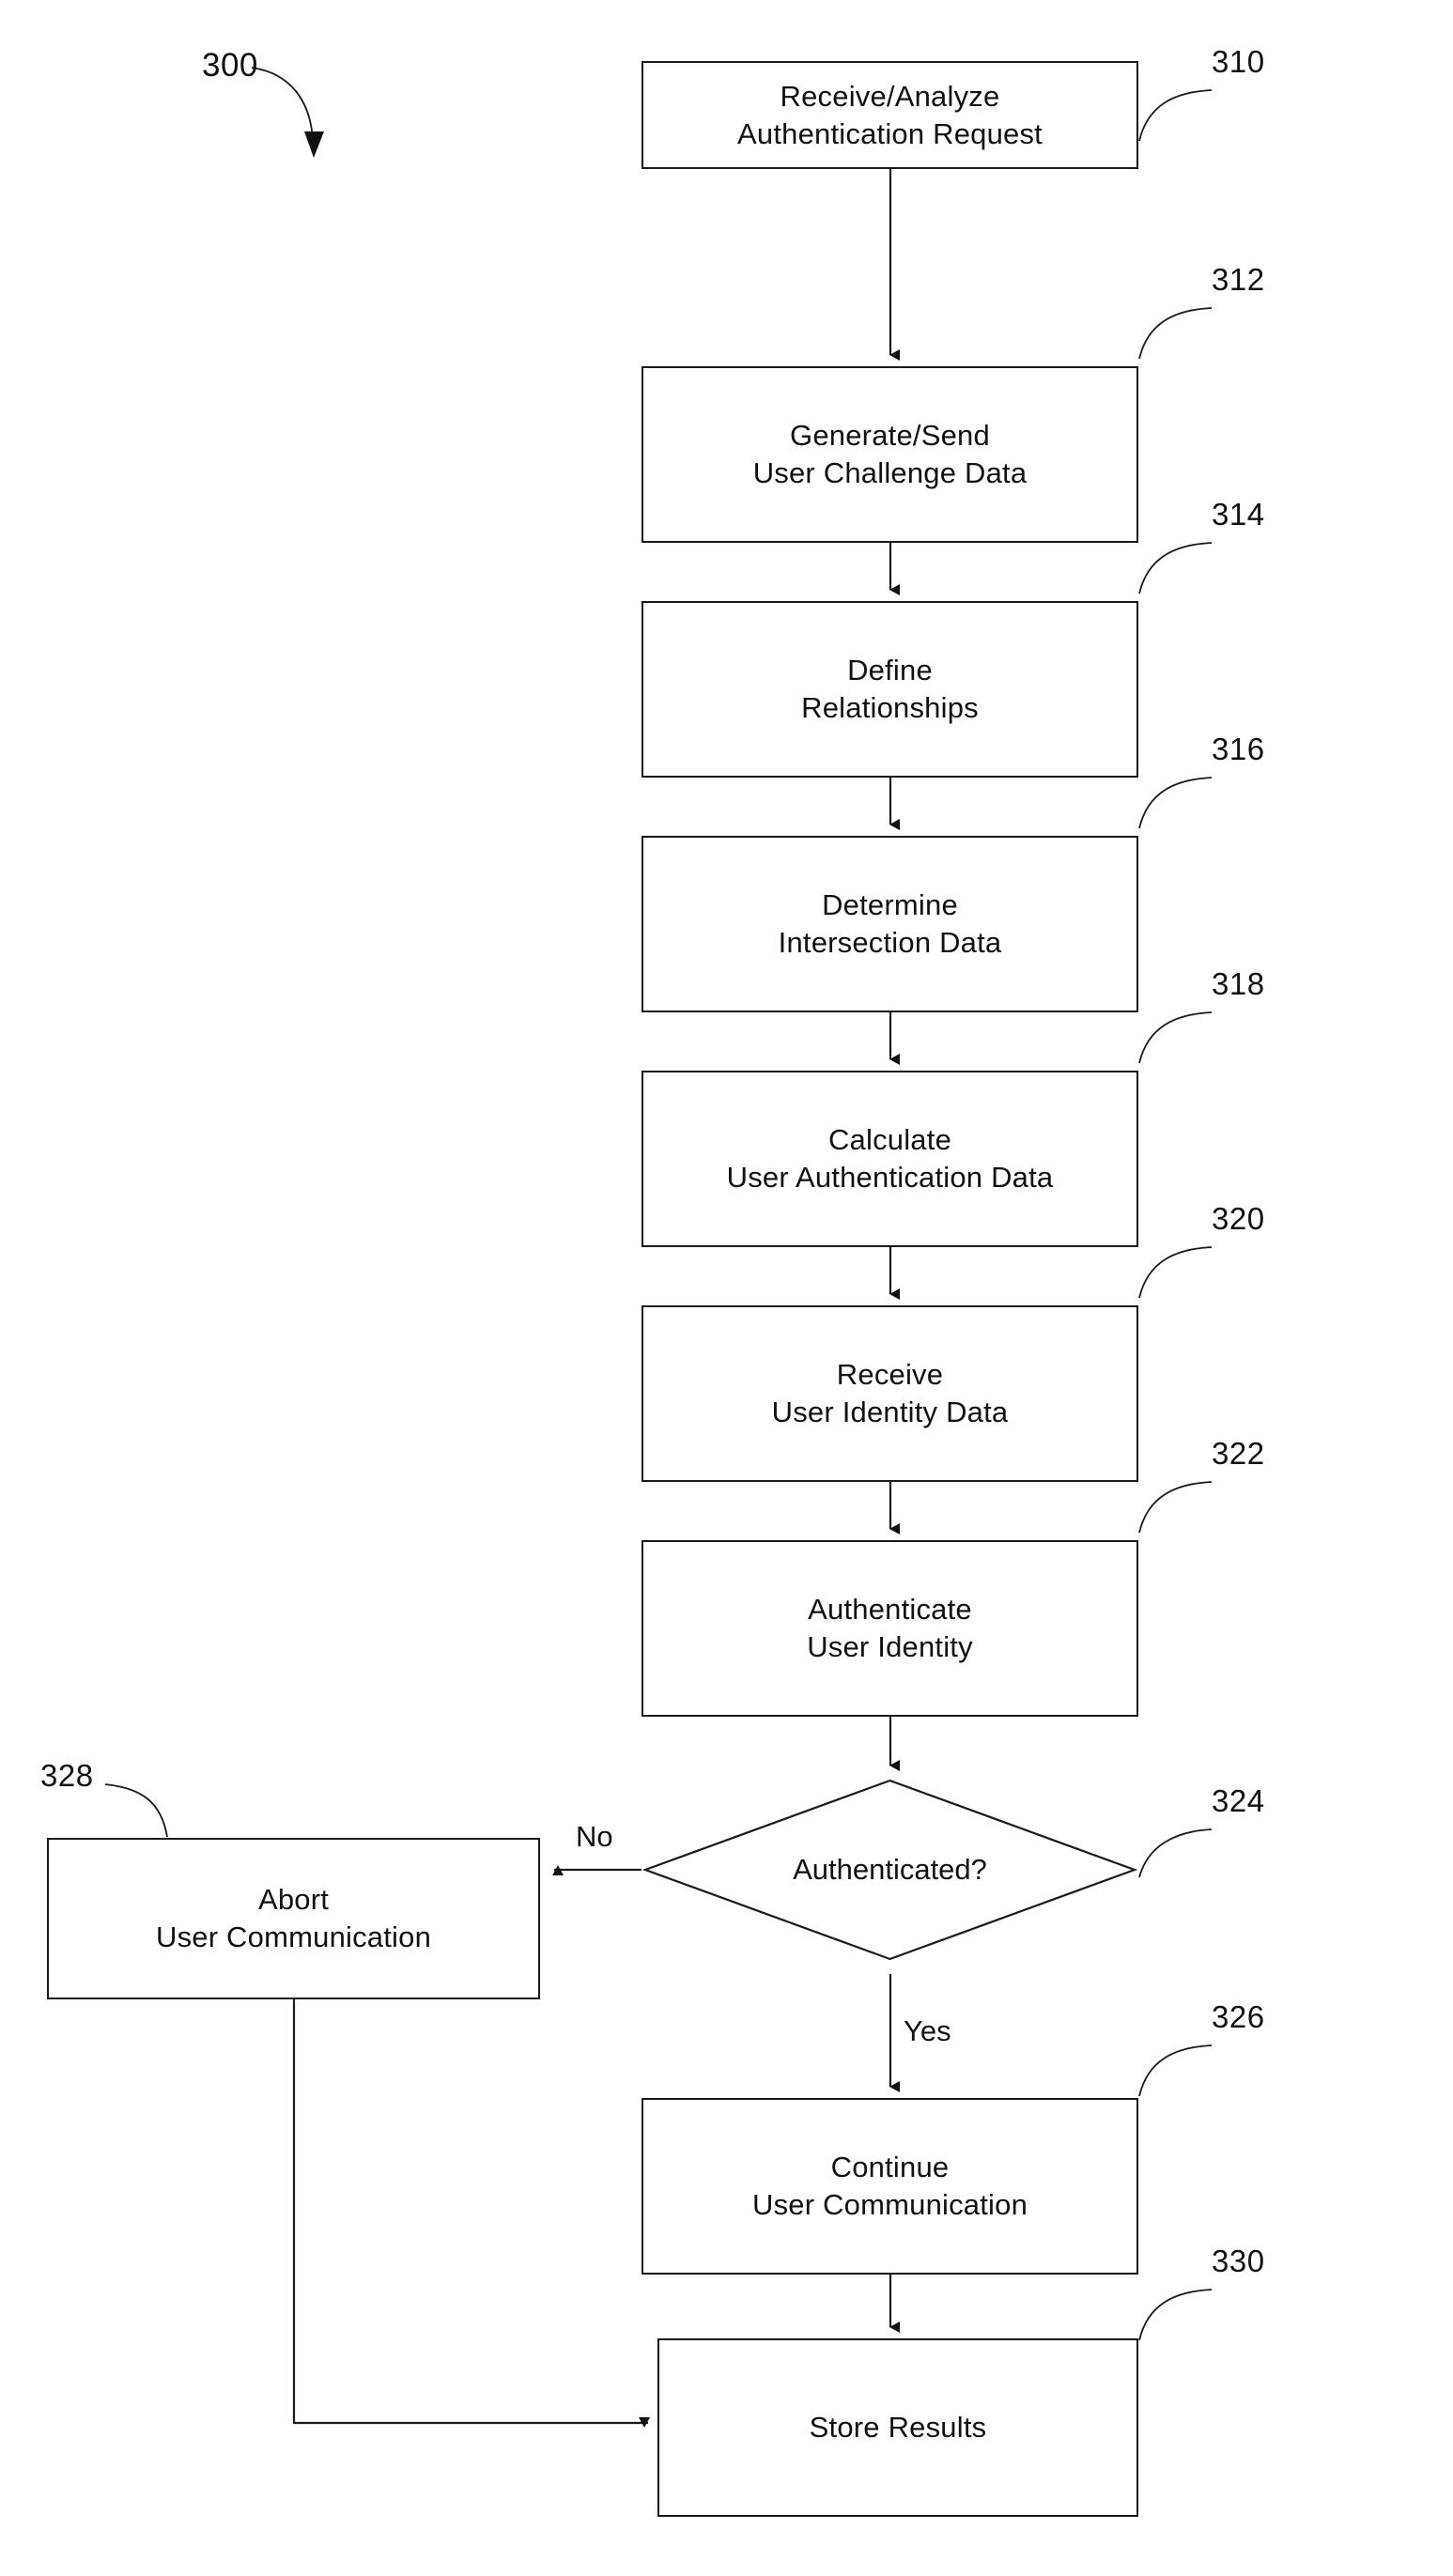 This screenshot has height=2576, width=1453. I want to click on node-label: Continue User Communication, so click(889, 2186).